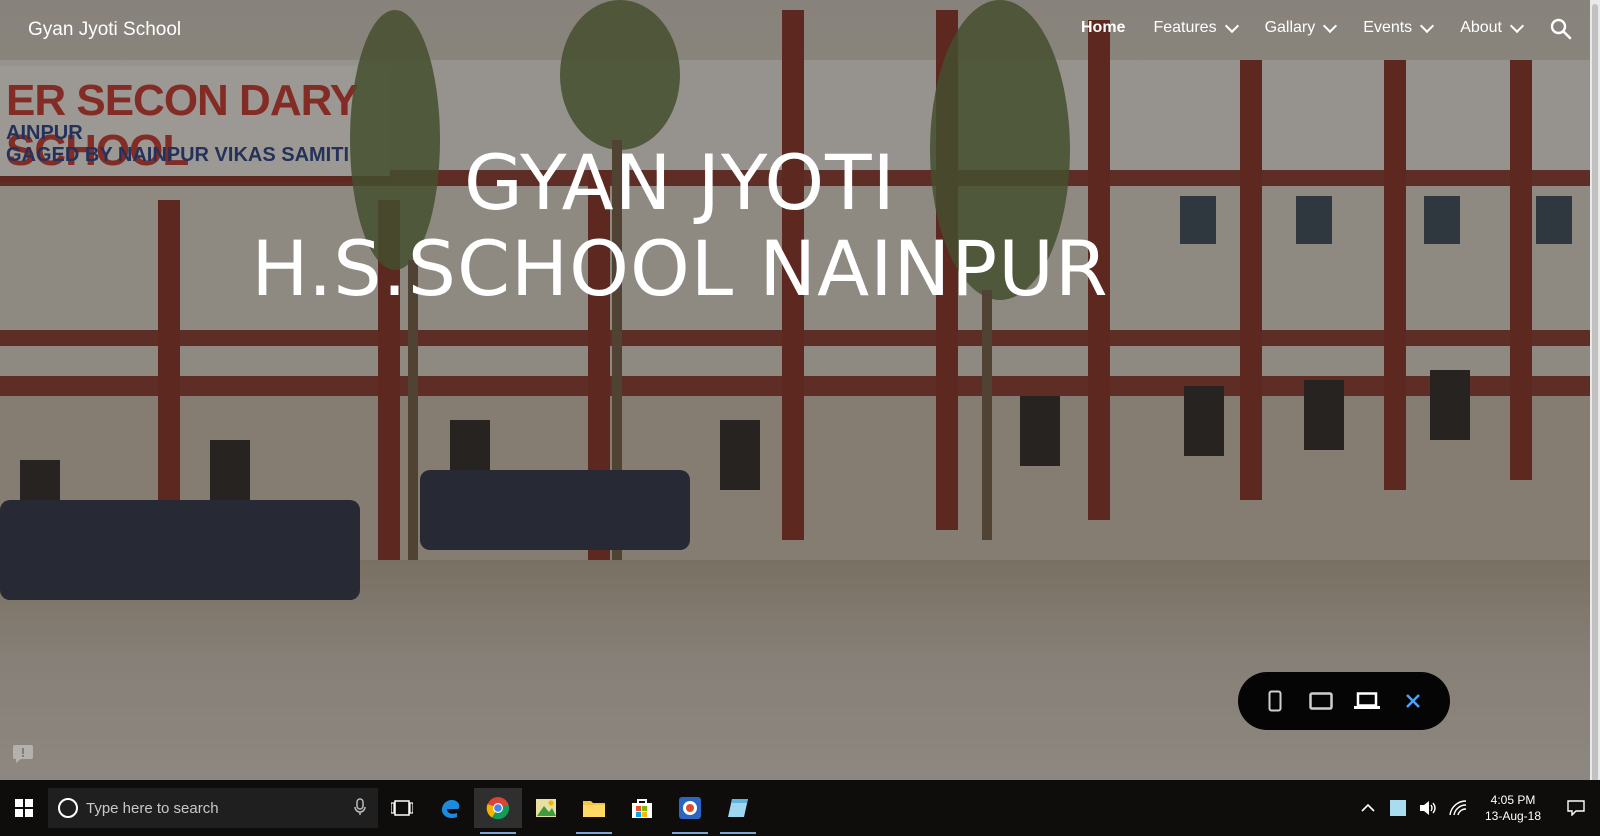 The image size is (1600, 836). Describe the element at coordinates (23, 754) in the screenshot. I see `feedback-icon` at that location.